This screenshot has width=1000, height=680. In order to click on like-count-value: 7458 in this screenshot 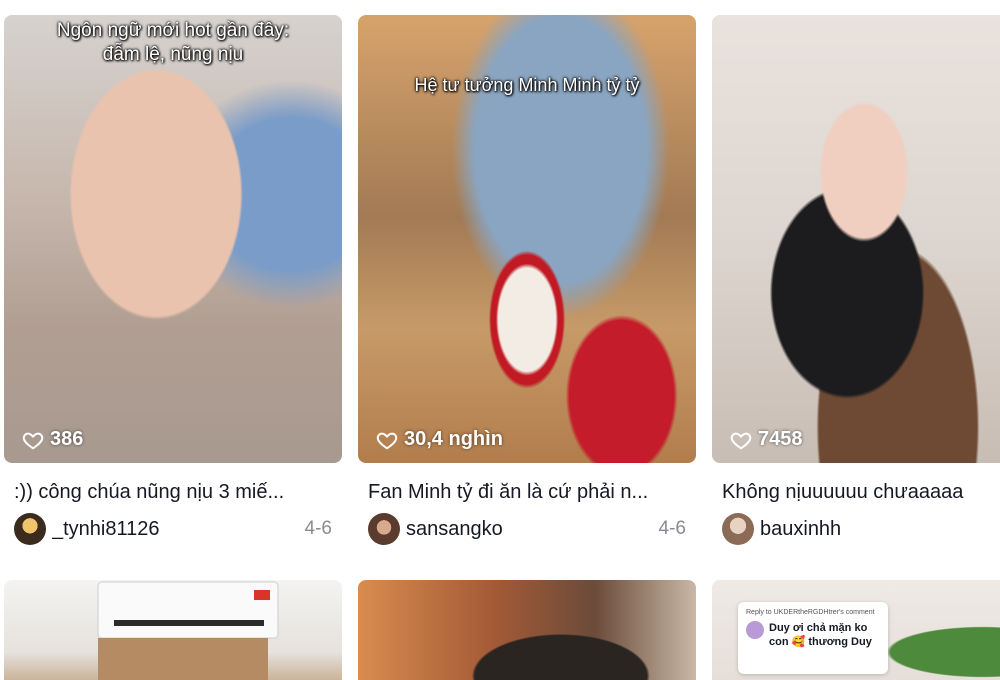, I will do `click(780, 439)`.